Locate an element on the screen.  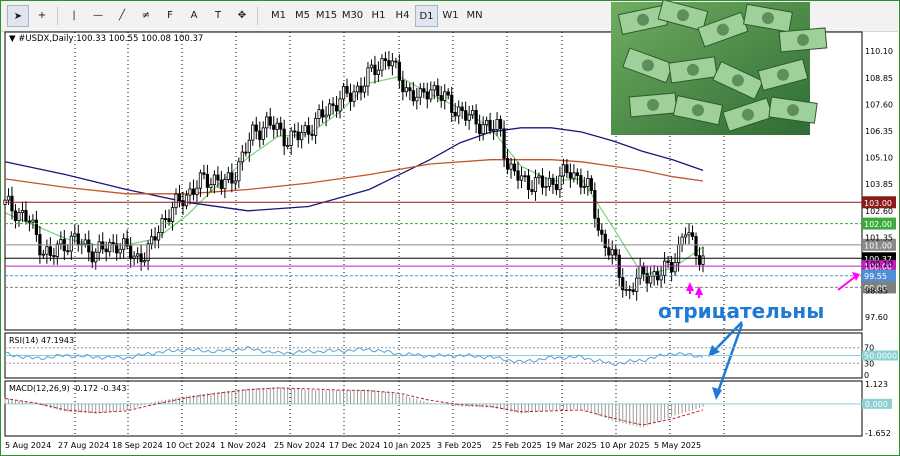
macd-tick-label: 1.123 is located at coordinates (876, 384).